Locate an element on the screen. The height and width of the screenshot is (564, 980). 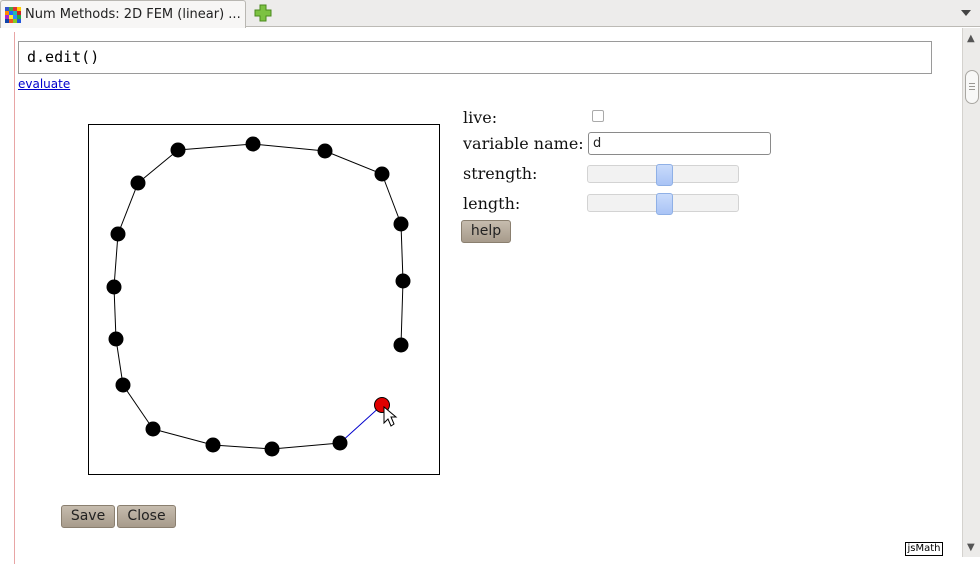
scroll-up-icon: ▲ is located at coordinates (971, 38).